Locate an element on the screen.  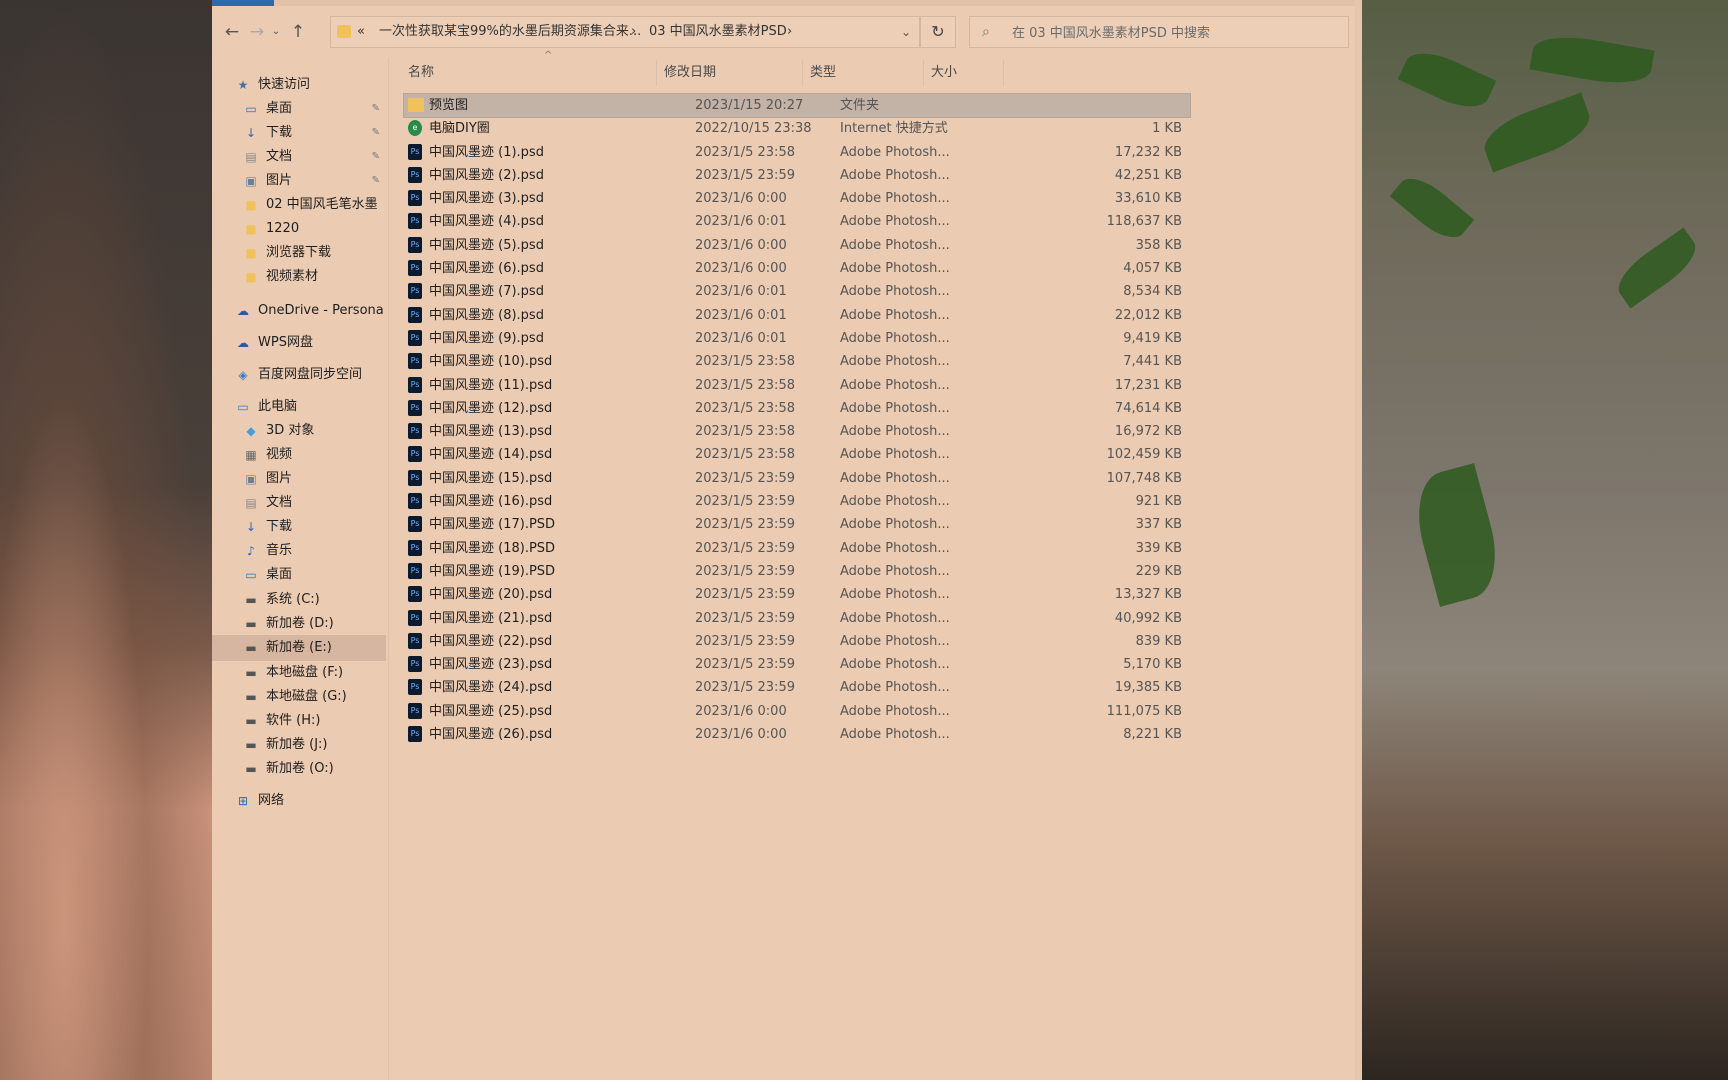
recent-locations-button: ⌄ is located at coordinates (276, 32).